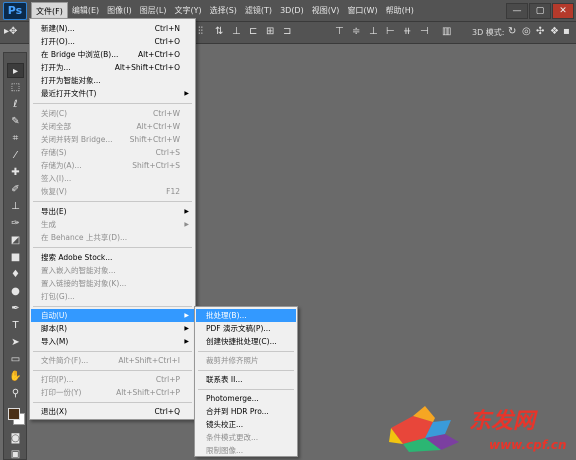 This screenshot has width=576, height=460. Describe the element at coordinates (236, 31) in the screenshot. I see `align-bottom-icon: ⊥` at that location.